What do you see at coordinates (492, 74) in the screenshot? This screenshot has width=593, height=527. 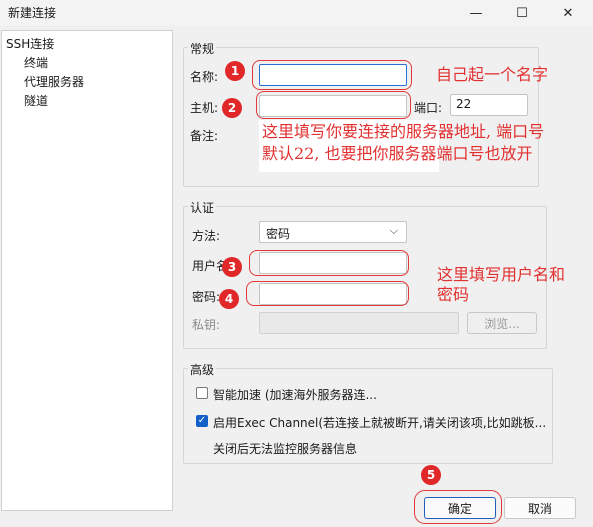 I see `annotation-name-hint: 自己起一个名字` at bounding box center [492, 74].